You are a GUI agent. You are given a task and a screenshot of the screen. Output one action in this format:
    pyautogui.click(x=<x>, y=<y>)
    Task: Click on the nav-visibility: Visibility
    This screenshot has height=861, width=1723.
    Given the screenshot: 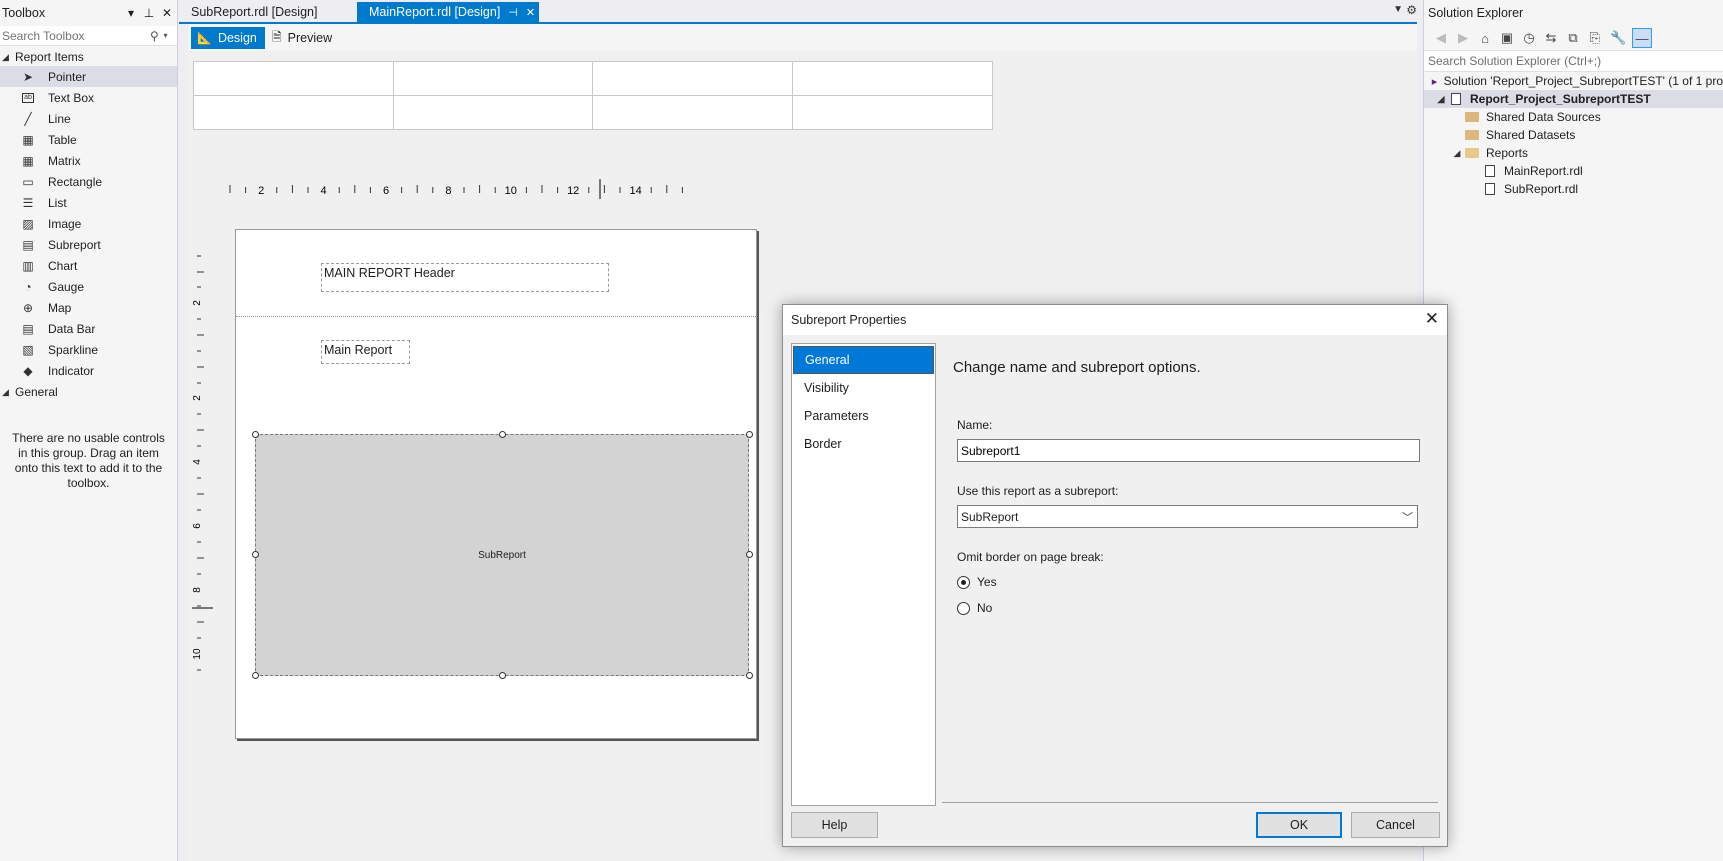 What is the action you would take?
    pyautogui.click(x=863, y=388)
    